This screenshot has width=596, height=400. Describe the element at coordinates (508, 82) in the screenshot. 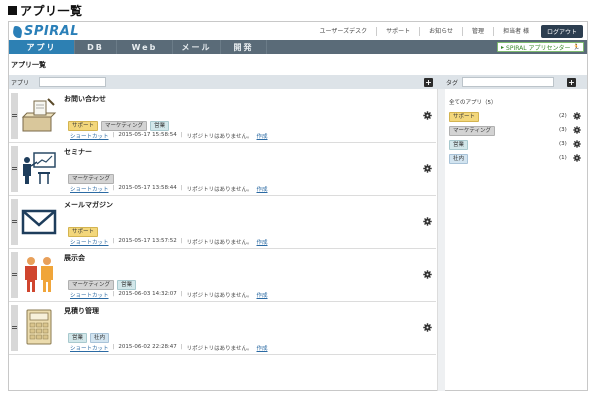

I see `tag-search-input` at that location.